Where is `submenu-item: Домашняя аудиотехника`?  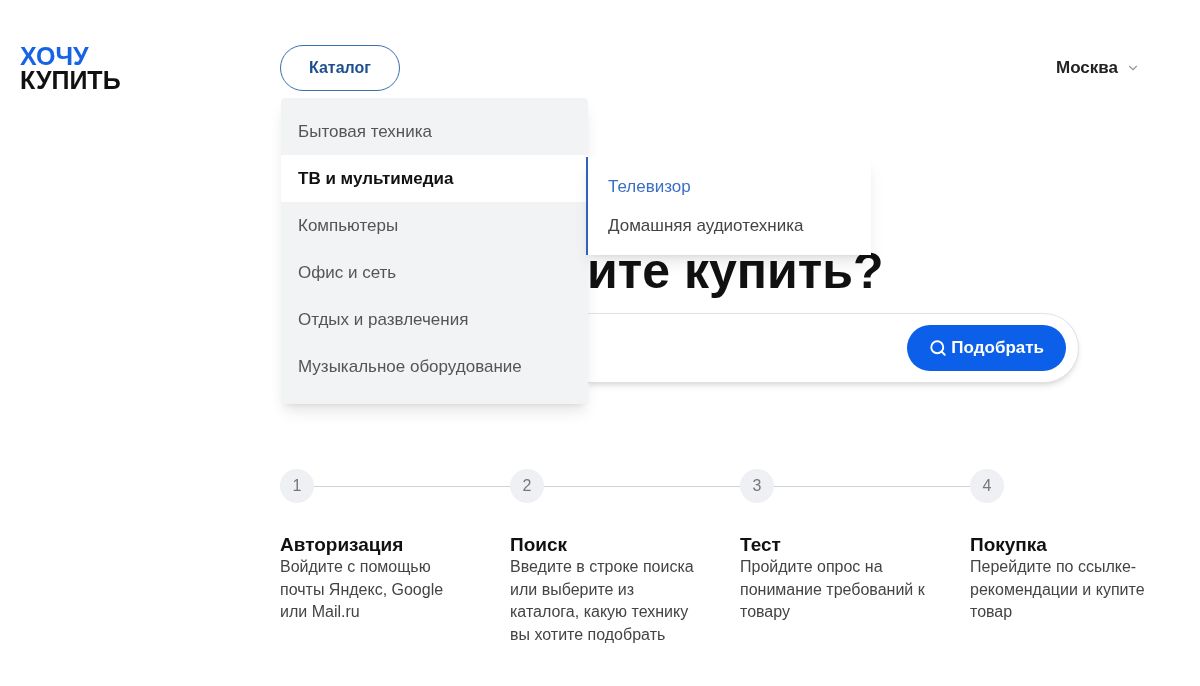 submenu-item: Домашняя аудиотехника is located at coordinates (739, 226).